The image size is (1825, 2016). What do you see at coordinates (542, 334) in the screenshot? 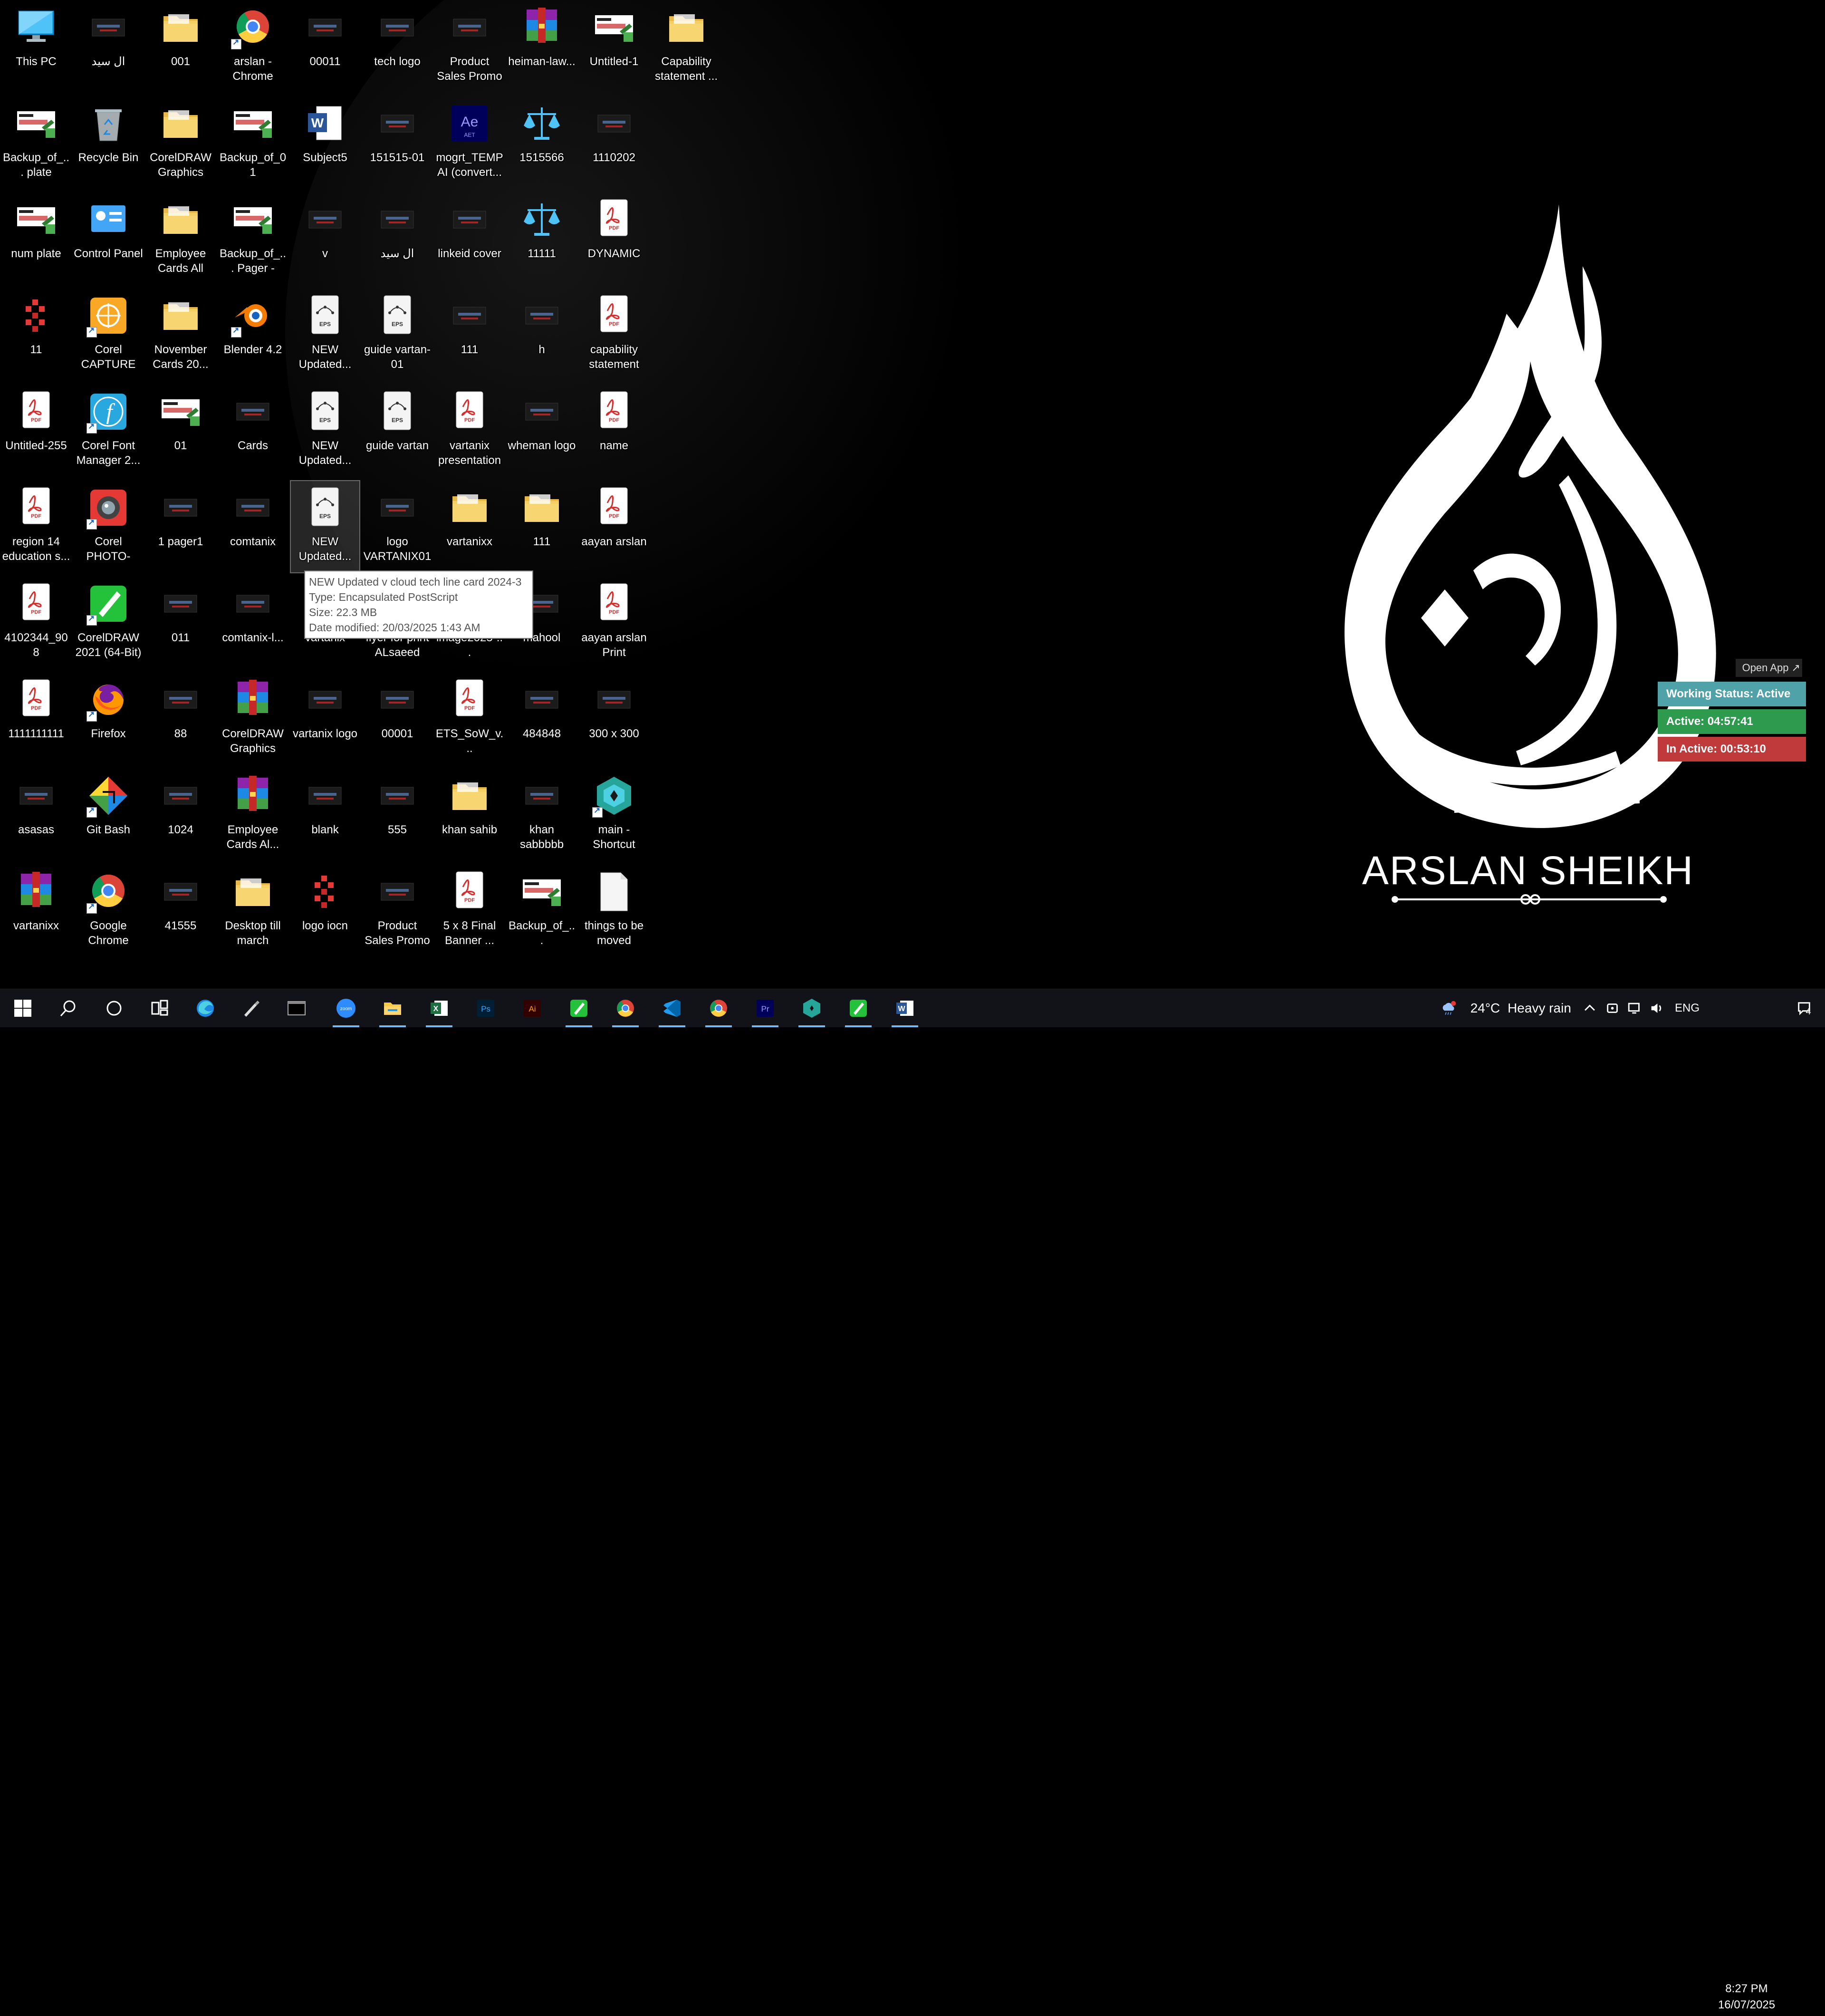
I see `desktop-icon: h` at bounding box center [542, 334].